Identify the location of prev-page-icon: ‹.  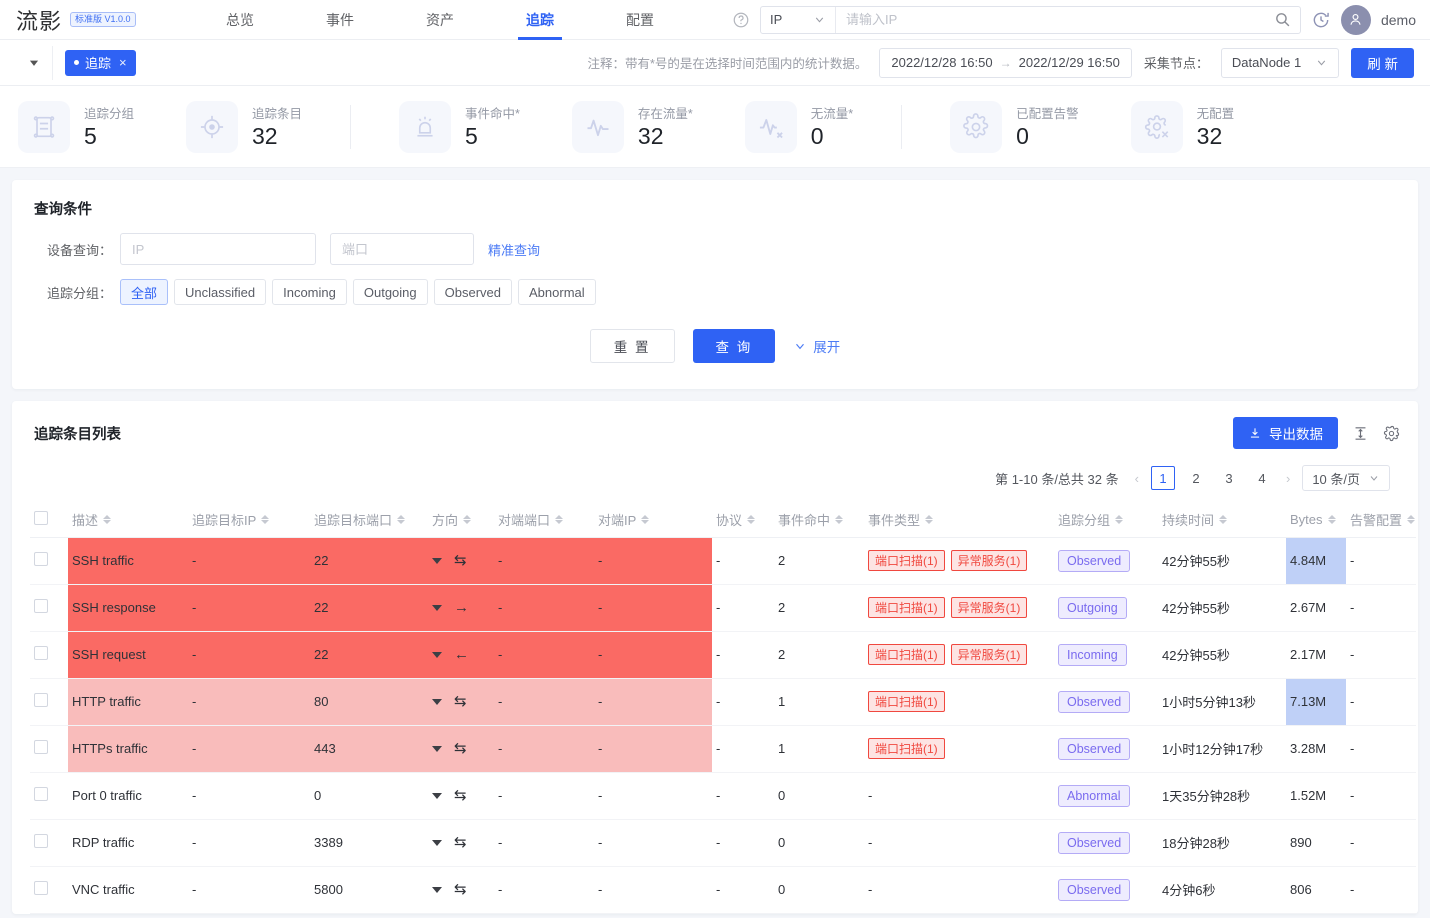
(1137, 478).